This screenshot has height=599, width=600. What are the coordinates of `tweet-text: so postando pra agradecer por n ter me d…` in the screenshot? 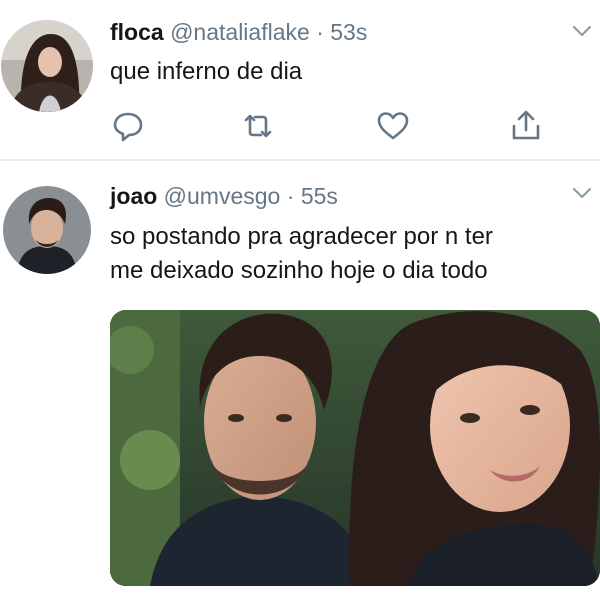 It's located at (345, 254).